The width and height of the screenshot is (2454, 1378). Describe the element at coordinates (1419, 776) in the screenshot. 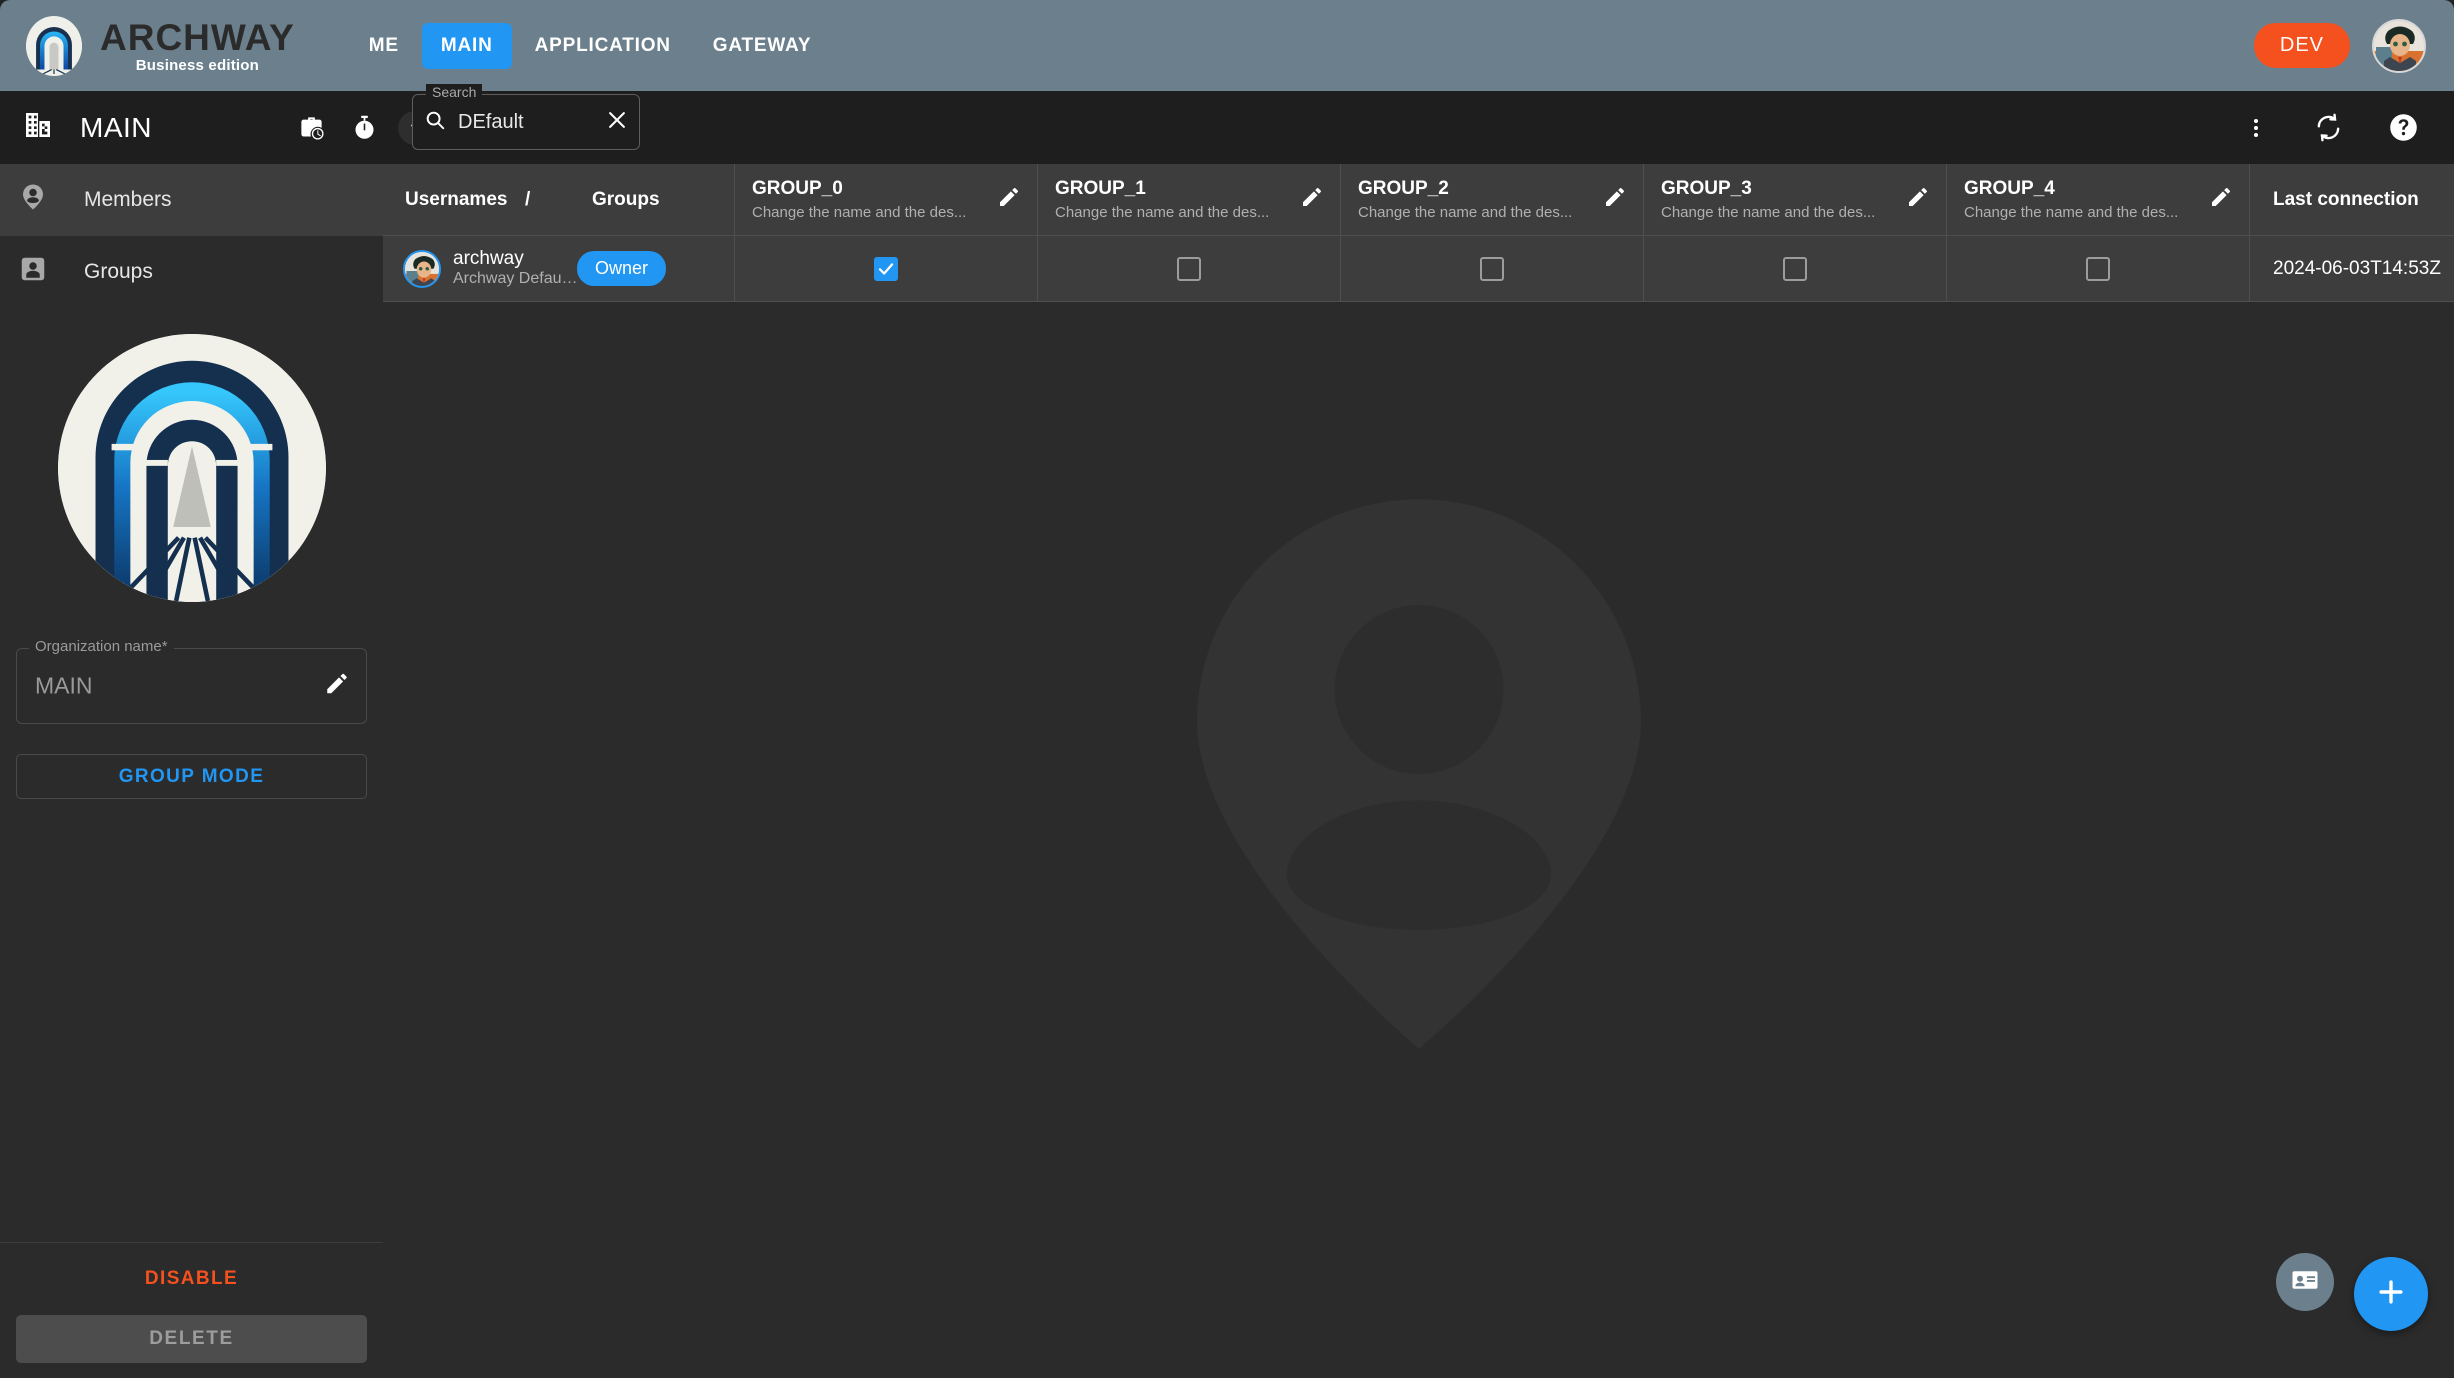

I see `empty-state-watermark-icon` at that location.